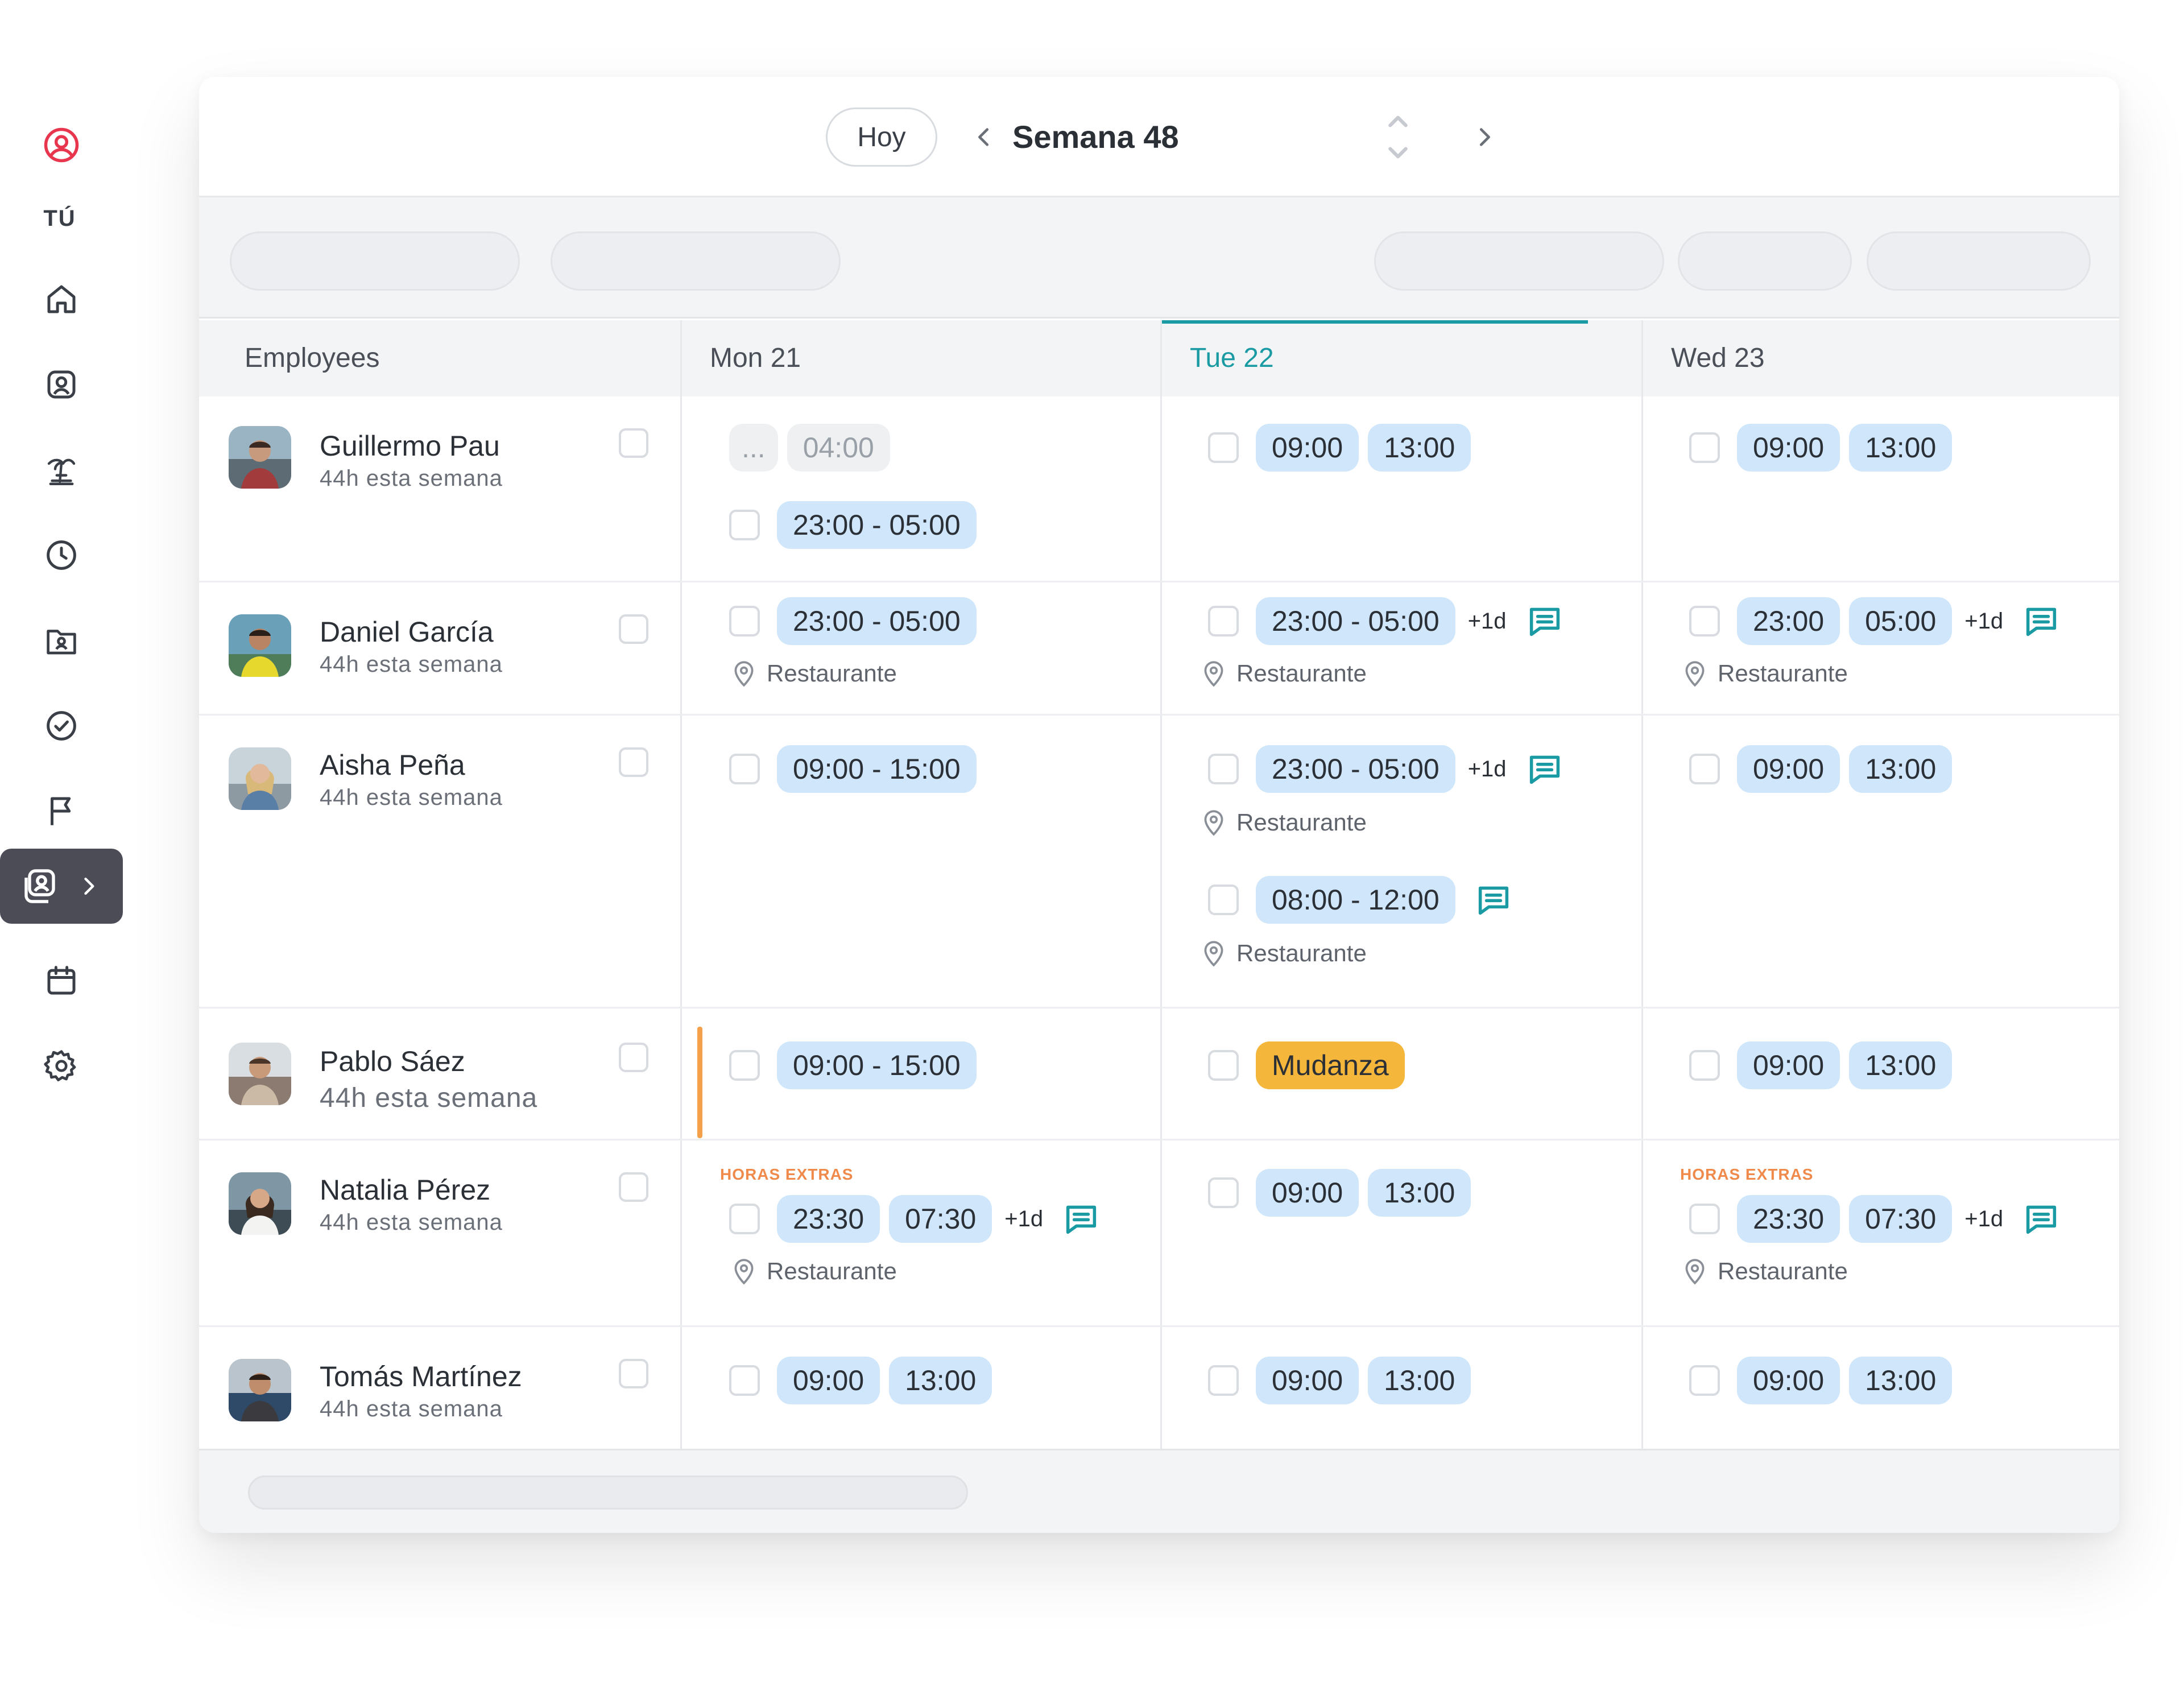 Image resolution: width=2184 pixels, height=1699 pixels. I want to click on employee-name: Guillermo Pau, so click(410, 445).